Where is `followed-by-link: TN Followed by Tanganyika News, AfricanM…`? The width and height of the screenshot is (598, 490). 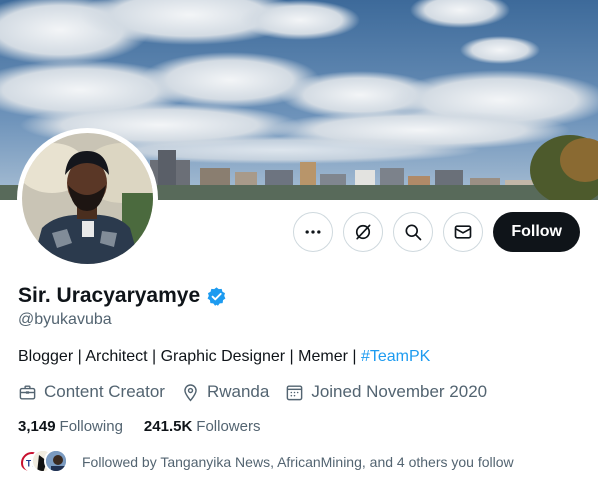 followed-by-link: TN Followed by Tanganyika News, AfricanM… is located at coordinates (300, 462).